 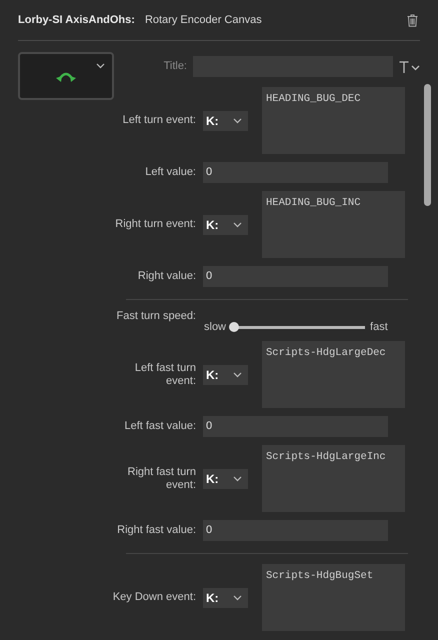 I want to click on rotate-arrow-icon, so click(x=66, y=76).